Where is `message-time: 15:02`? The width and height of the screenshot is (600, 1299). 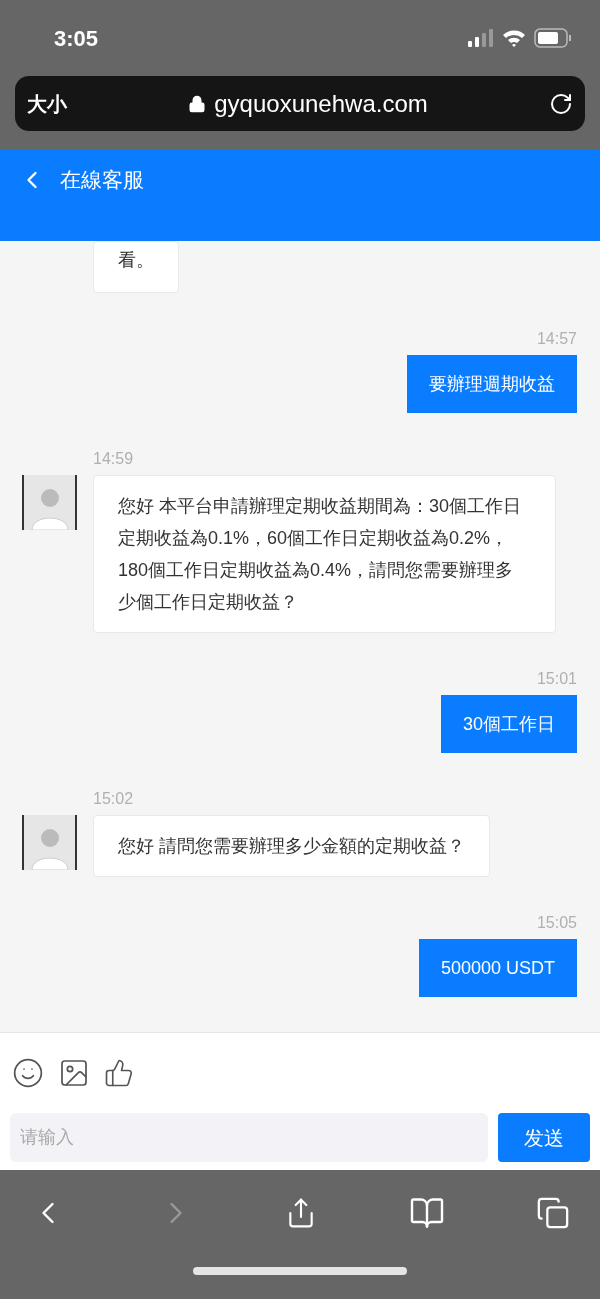 message-time: 15:02 is located at coordinates (113, 799).